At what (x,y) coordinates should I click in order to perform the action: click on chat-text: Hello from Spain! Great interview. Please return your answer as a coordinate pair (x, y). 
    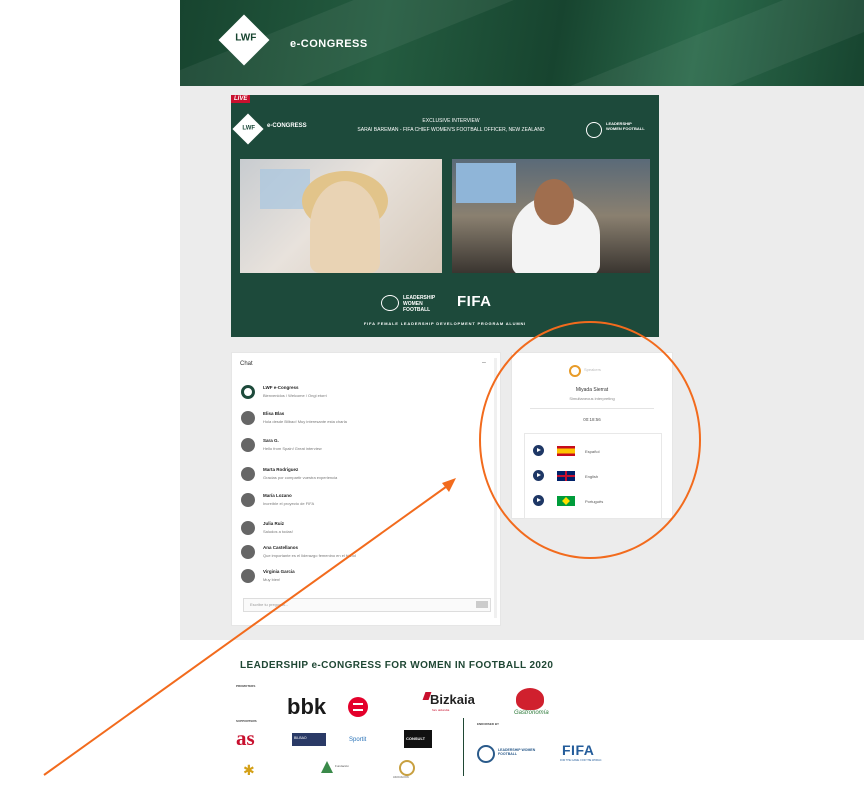
    Looking at the image, I should click on (292, 448).